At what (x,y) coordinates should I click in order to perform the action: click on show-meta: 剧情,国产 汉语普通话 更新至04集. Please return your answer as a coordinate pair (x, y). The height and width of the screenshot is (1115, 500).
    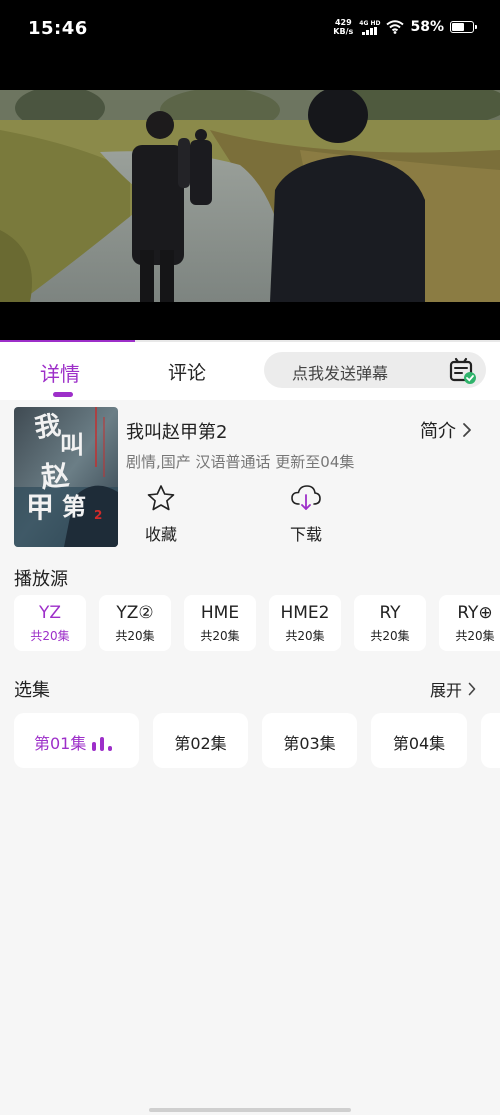
    Looking at the image, I should click on (240, 462).